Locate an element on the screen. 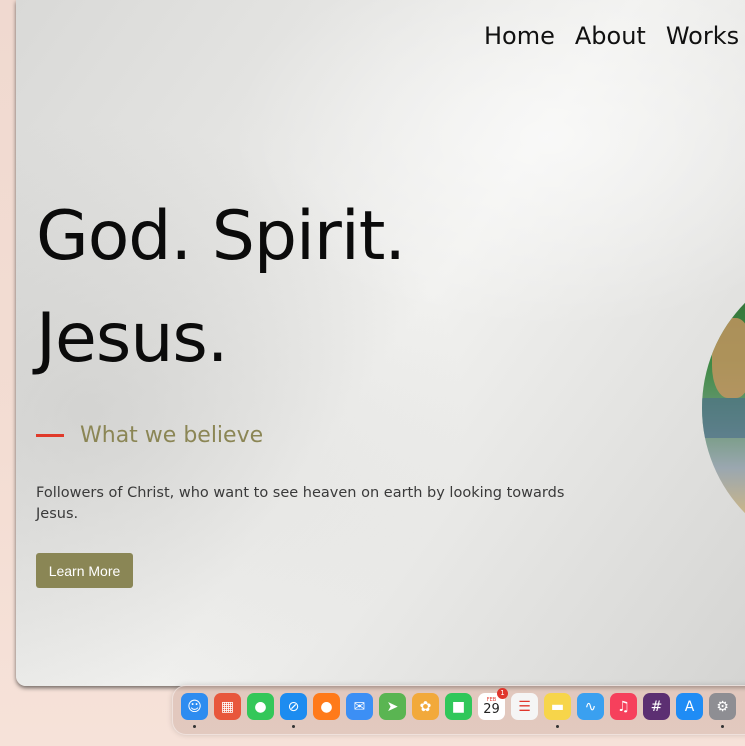 The width and height of the screenshot is (745, 746). maps-icon: ➤ is located at coordinates (392, 706).